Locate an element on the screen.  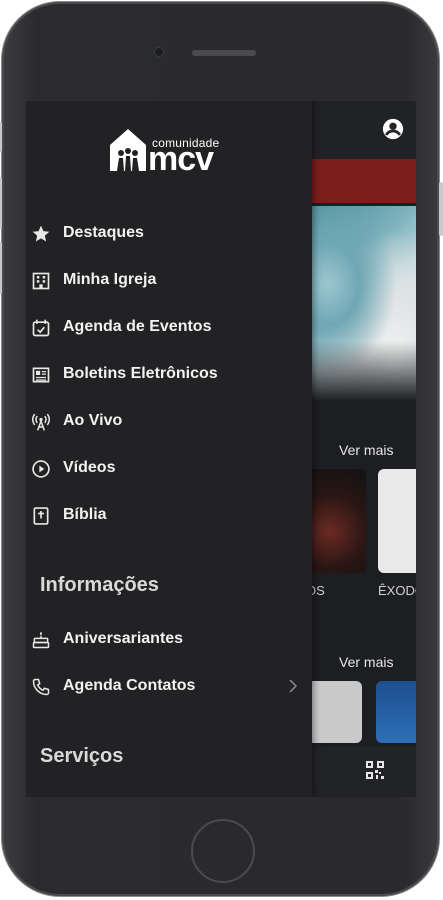
calendar-icon is located at coordinates (41, 328).